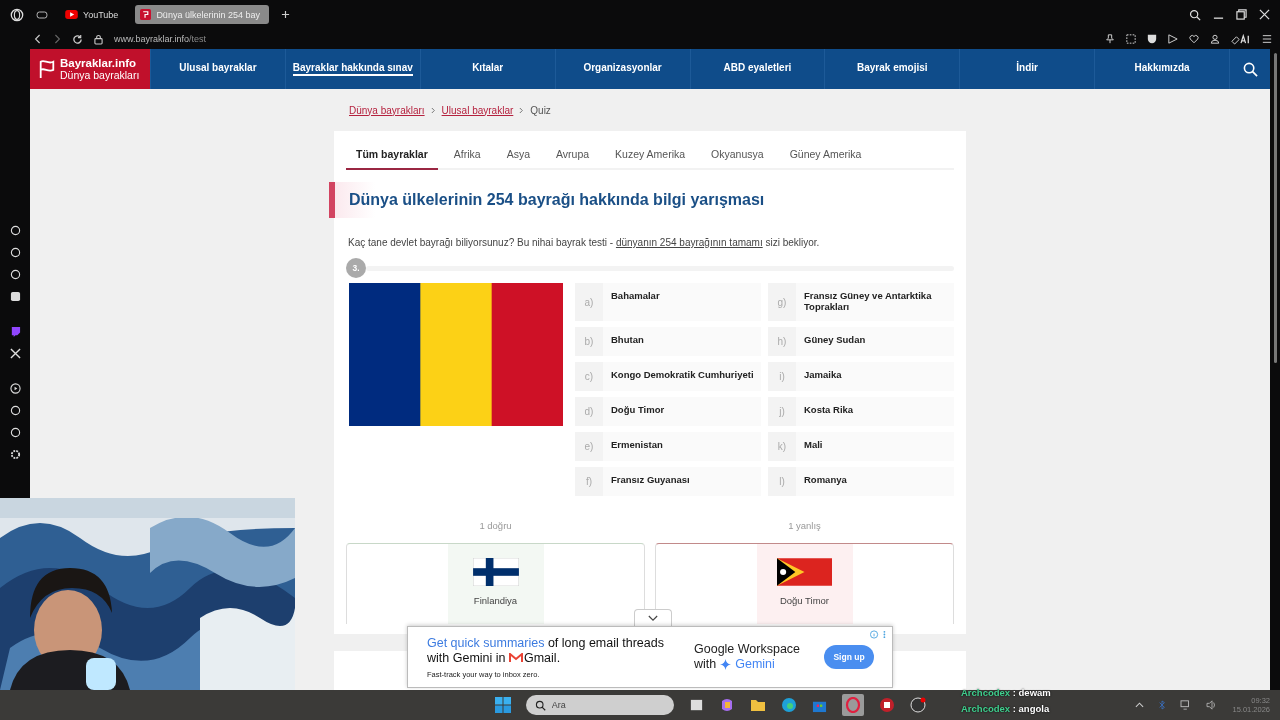 The height and width of the screenshot is (720, 1280). Describe the element at coordinates (1006, 708) in the screenshot. I see `chat-message: Archcodex : angola` at that location.